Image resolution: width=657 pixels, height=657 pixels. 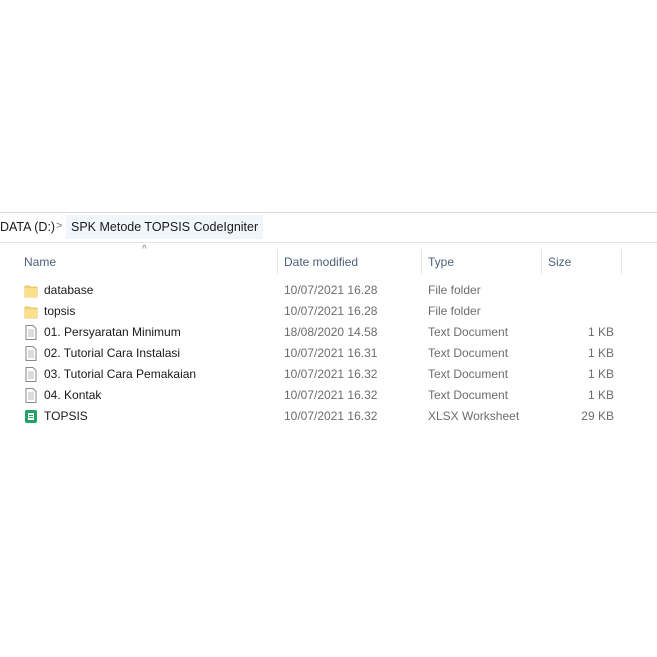 I want to click on file-name: 03. Tutorial Cara Pemakaian, so click(x=120, y=374).